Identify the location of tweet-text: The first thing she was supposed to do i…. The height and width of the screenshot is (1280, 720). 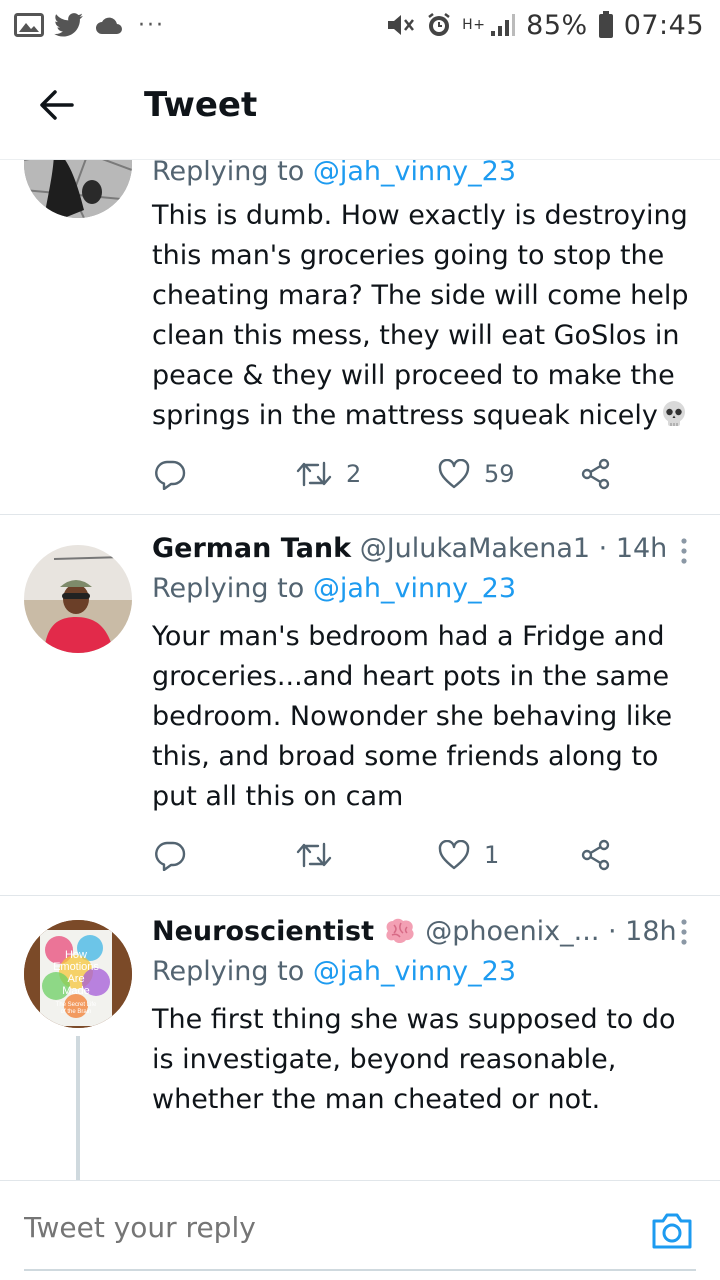
(414, 1059).